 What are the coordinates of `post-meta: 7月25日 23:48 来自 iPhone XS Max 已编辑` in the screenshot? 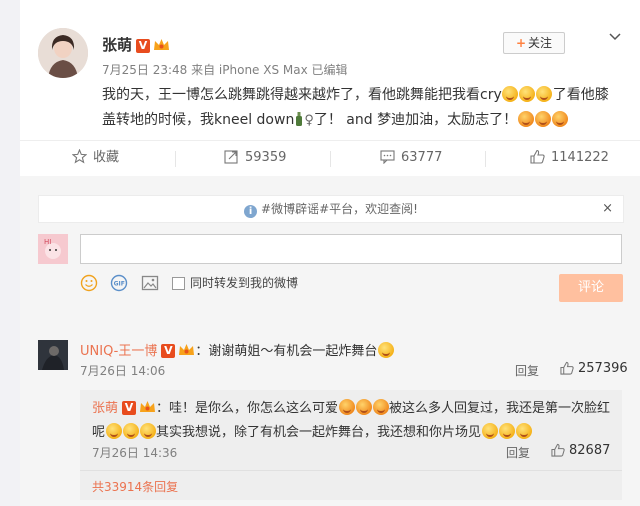 It's located at (225, 70).